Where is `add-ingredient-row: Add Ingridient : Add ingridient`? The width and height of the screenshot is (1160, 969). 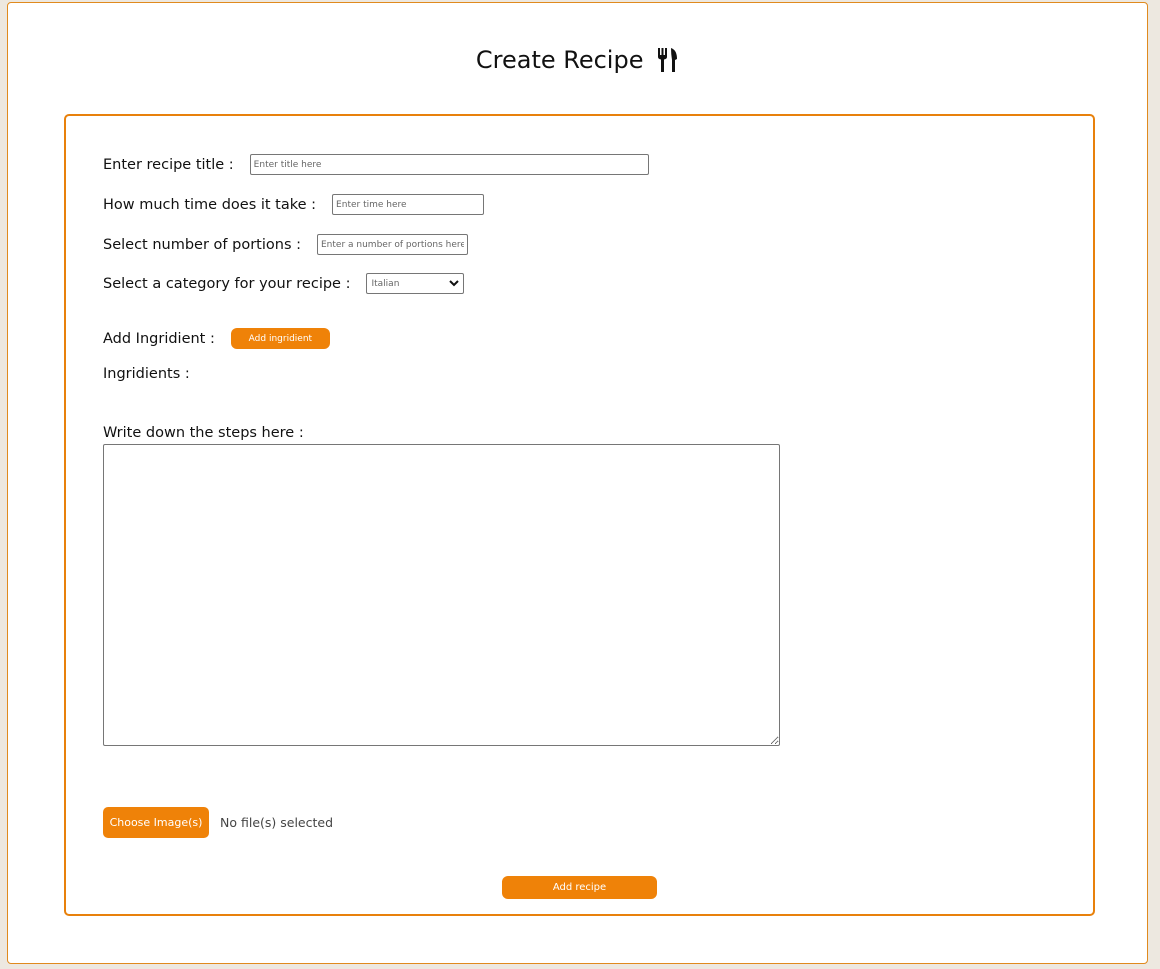
add-ingredient-row: Add Ingridient : Add ingridient is located at coordinates (216, 338).